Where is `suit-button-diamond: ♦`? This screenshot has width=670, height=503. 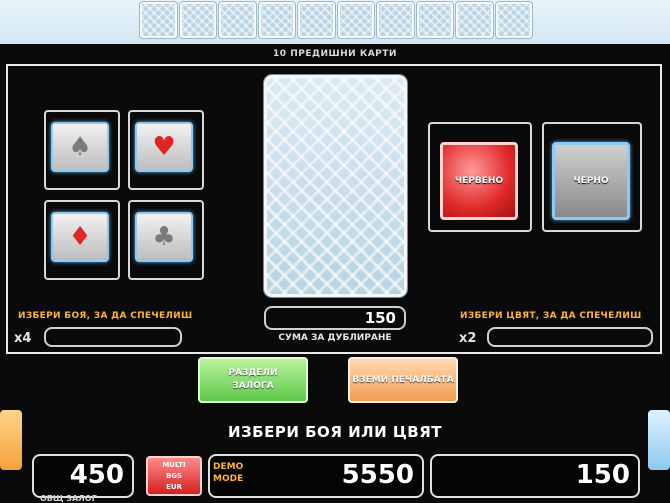 suit-button-diamond: ♦ is located at coordinates (80, 237).